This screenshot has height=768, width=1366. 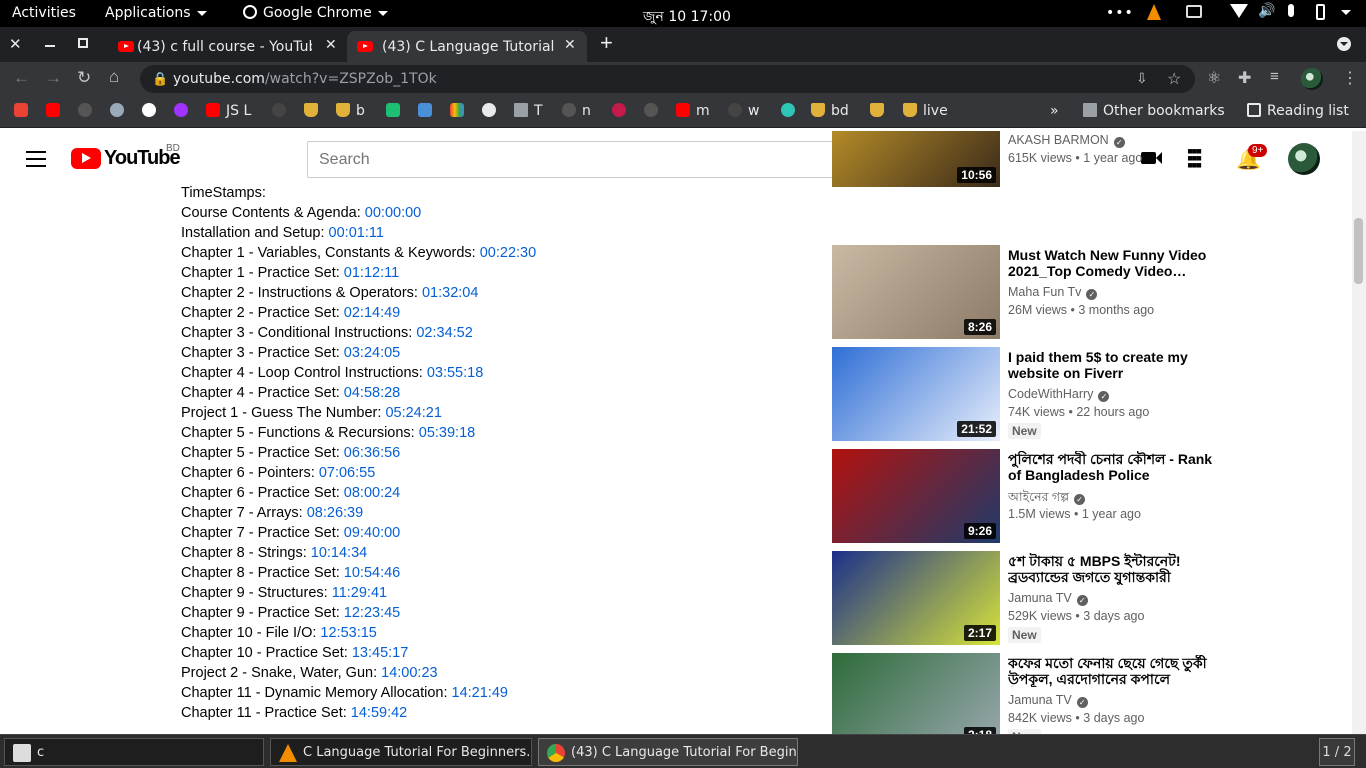 I want to click on timestamp-link: 00:01:11, so click(x=356, y=233).